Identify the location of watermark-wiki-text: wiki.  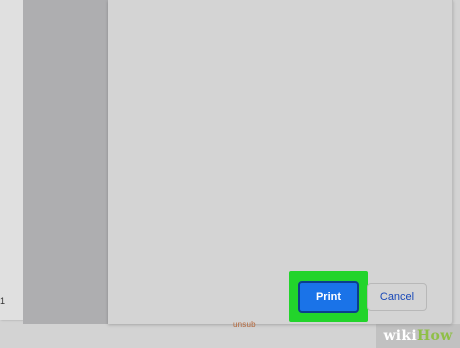
(400, 336).